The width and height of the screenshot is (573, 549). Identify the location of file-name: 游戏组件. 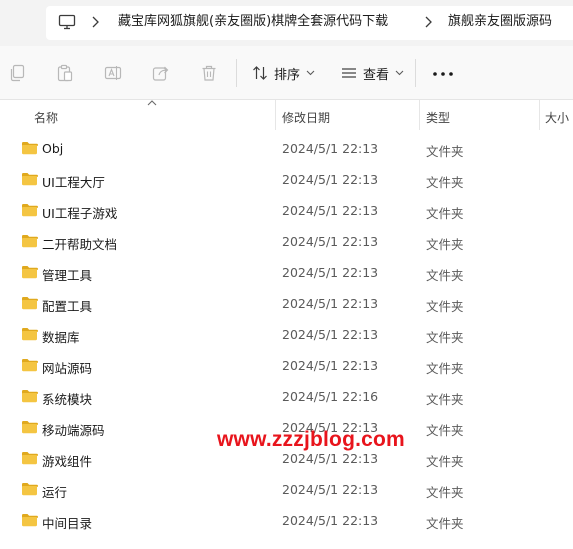
(67, 461).